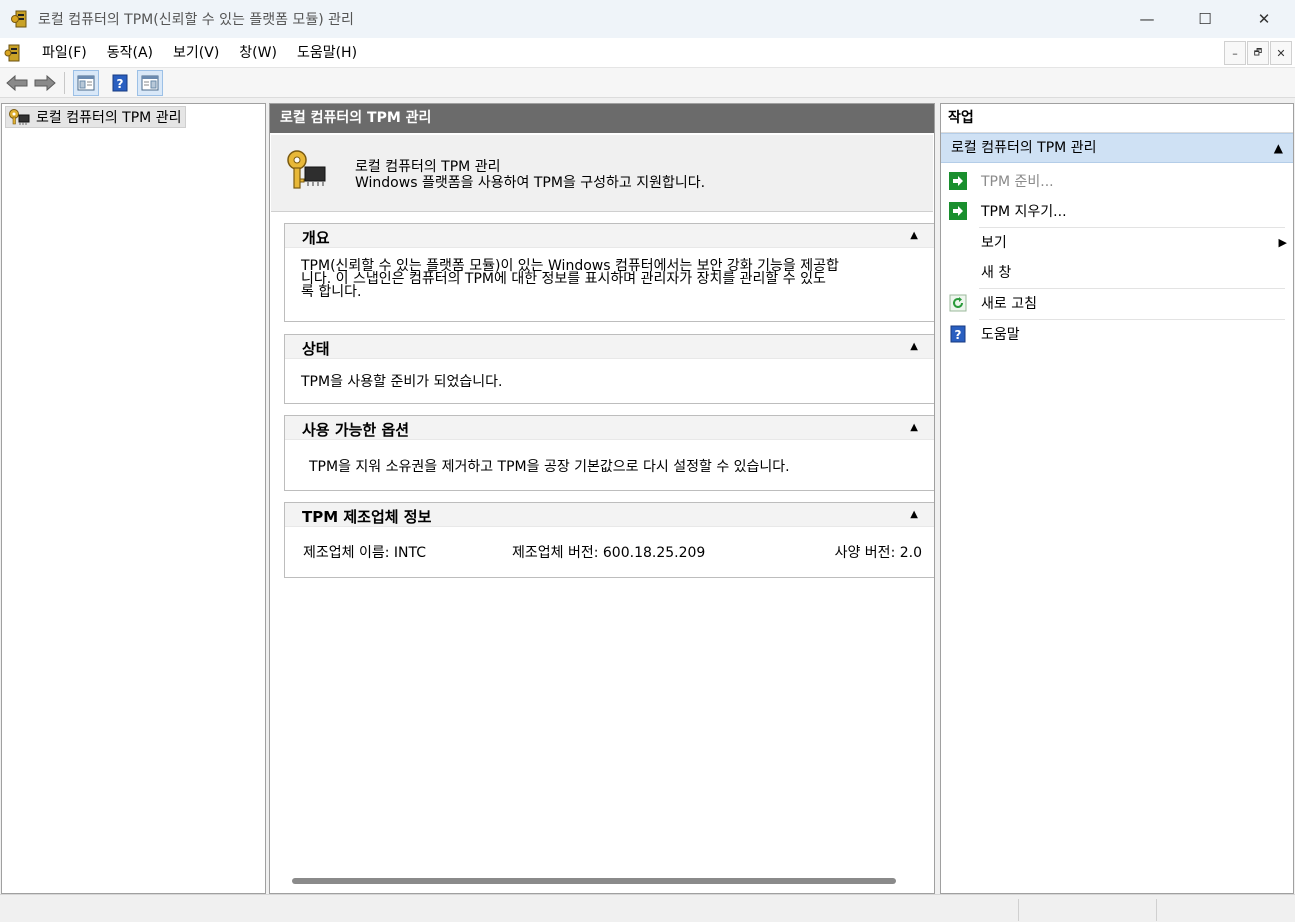 This screenshot has height=922, width=1295. I want to click on close-icon: ✕, so click(1264, 19).